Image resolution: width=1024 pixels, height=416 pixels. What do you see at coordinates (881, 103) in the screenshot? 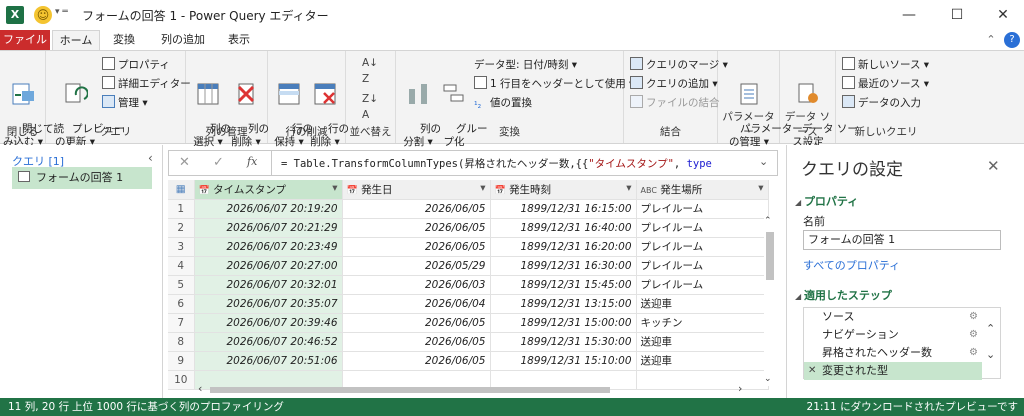
I see `enter-data-button: データの入力` at bounding box center [881, 103].